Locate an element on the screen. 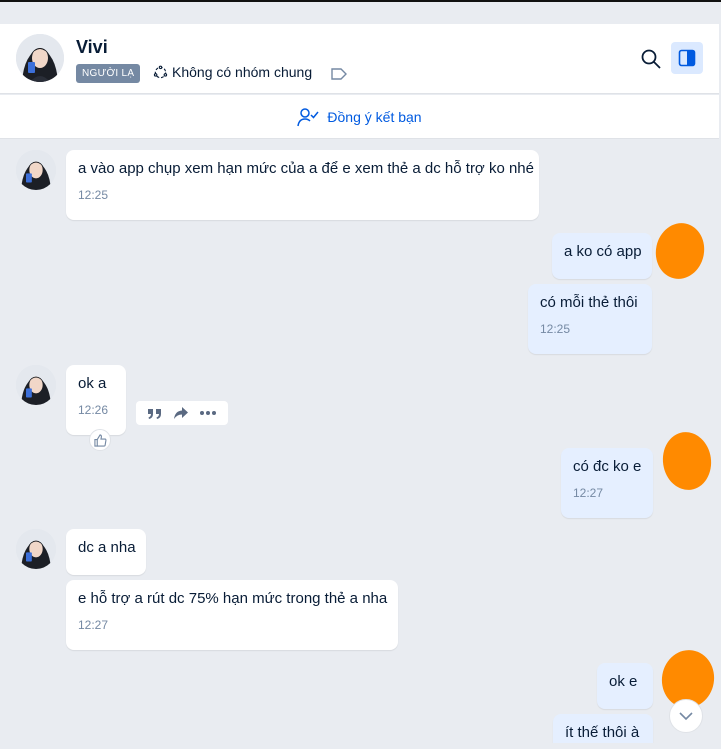 The width and height of the screenshot is (721, 749). window-top-border is located at coordinates (360, 1).